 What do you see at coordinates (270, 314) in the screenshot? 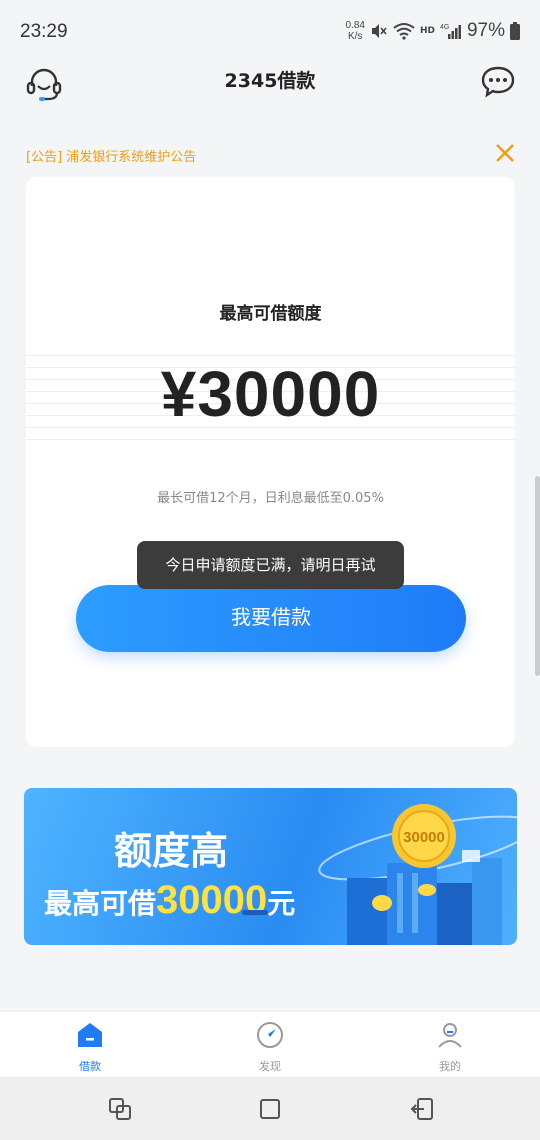
I see `limit-label: 最高可借额度` at bounding box center [270, 314].